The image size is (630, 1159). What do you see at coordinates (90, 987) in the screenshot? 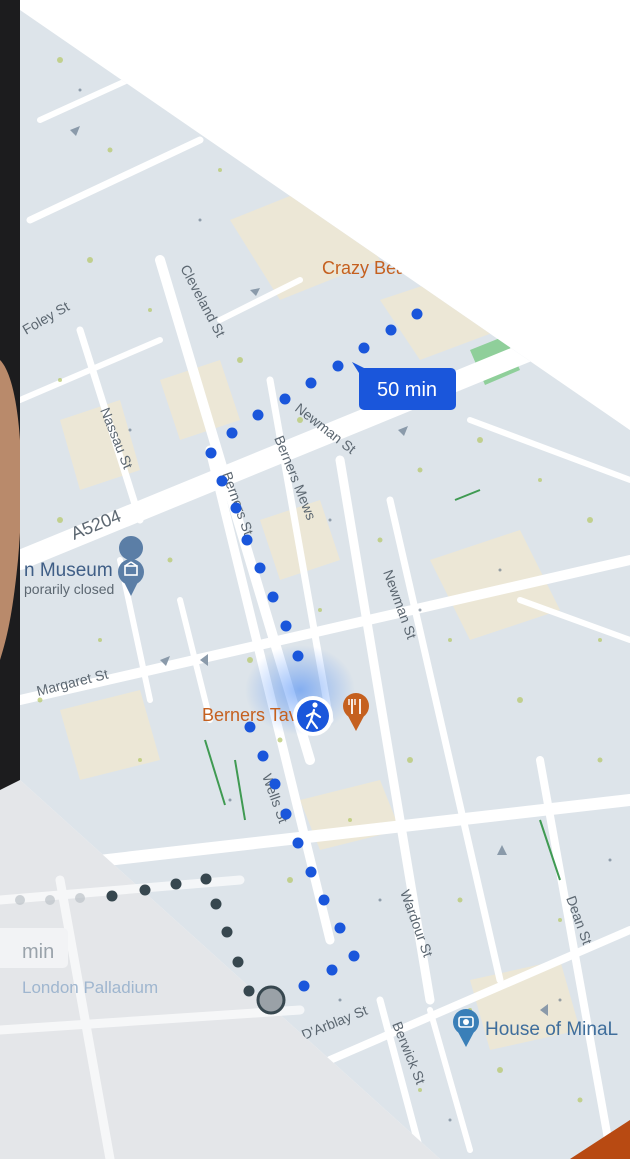
I see `place-label-palladium: London Palladium` at bounding box center [90, 987].